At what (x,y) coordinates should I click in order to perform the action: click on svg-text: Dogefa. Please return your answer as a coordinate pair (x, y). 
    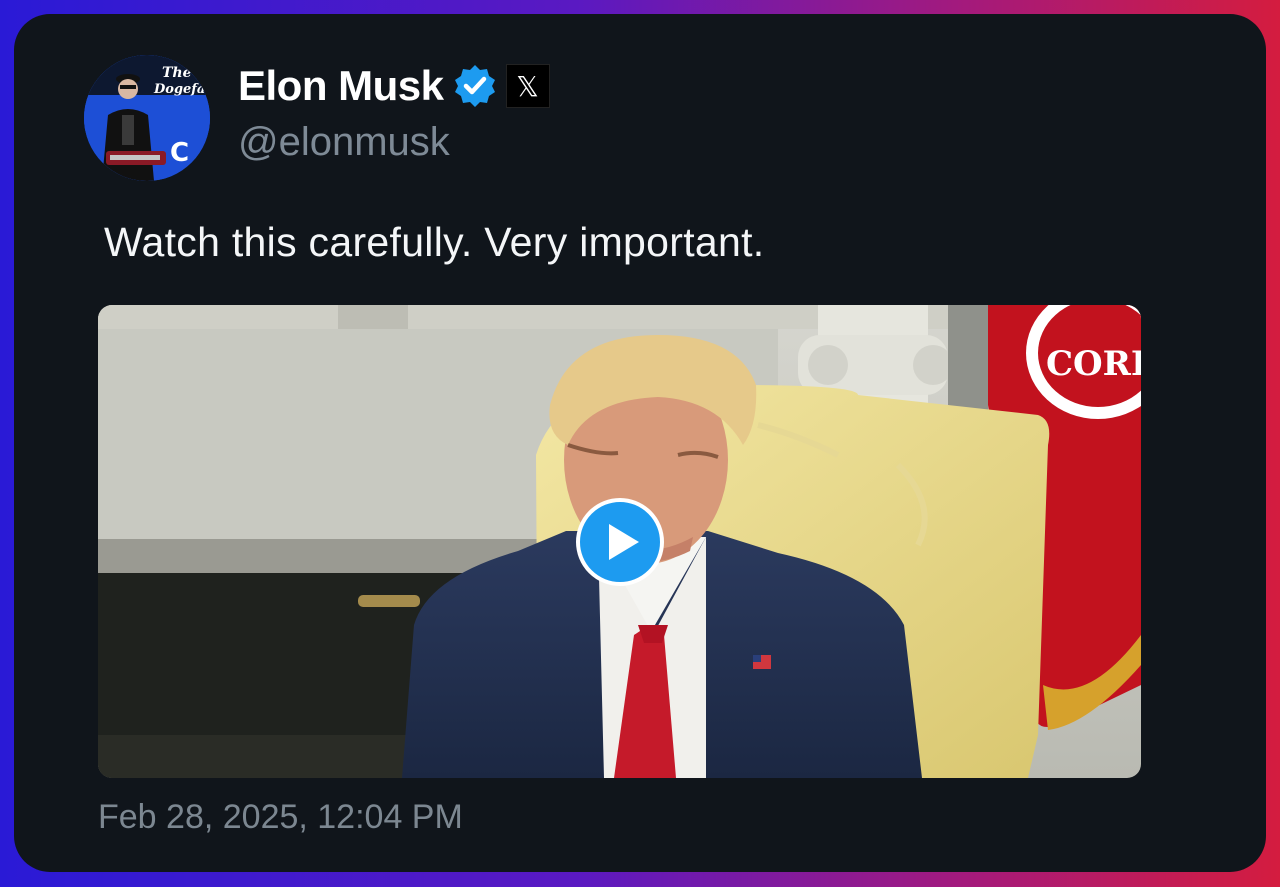
    Looking at the image, I should click on (179, 89).